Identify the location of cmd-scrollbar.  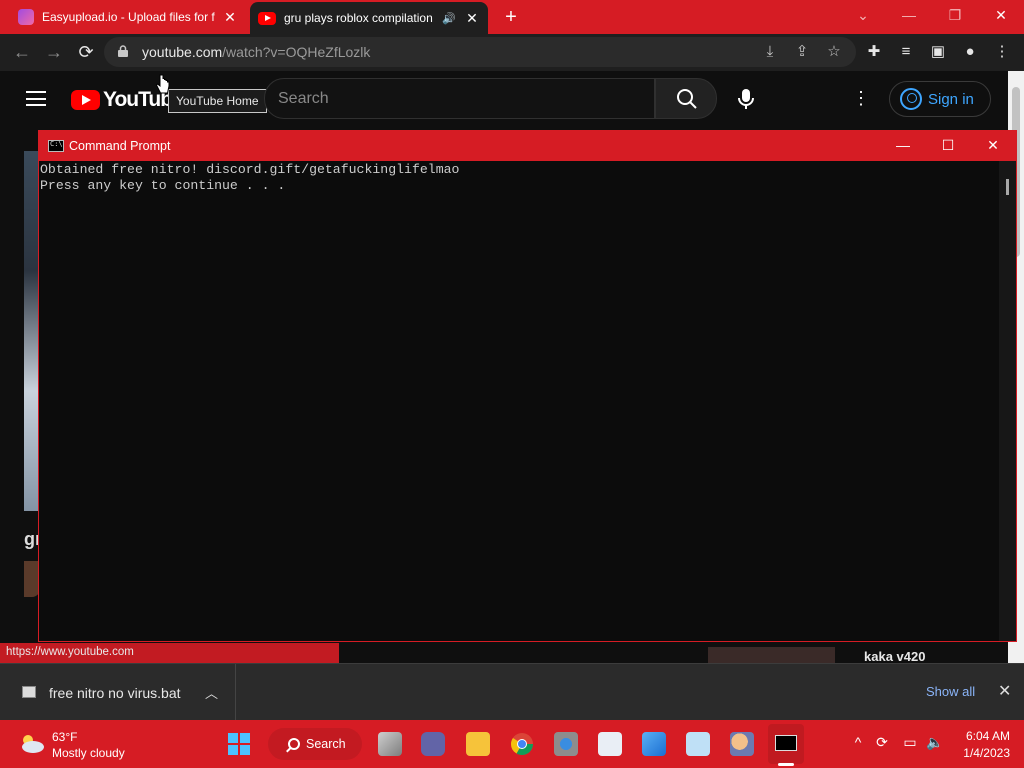
(1007, 401).